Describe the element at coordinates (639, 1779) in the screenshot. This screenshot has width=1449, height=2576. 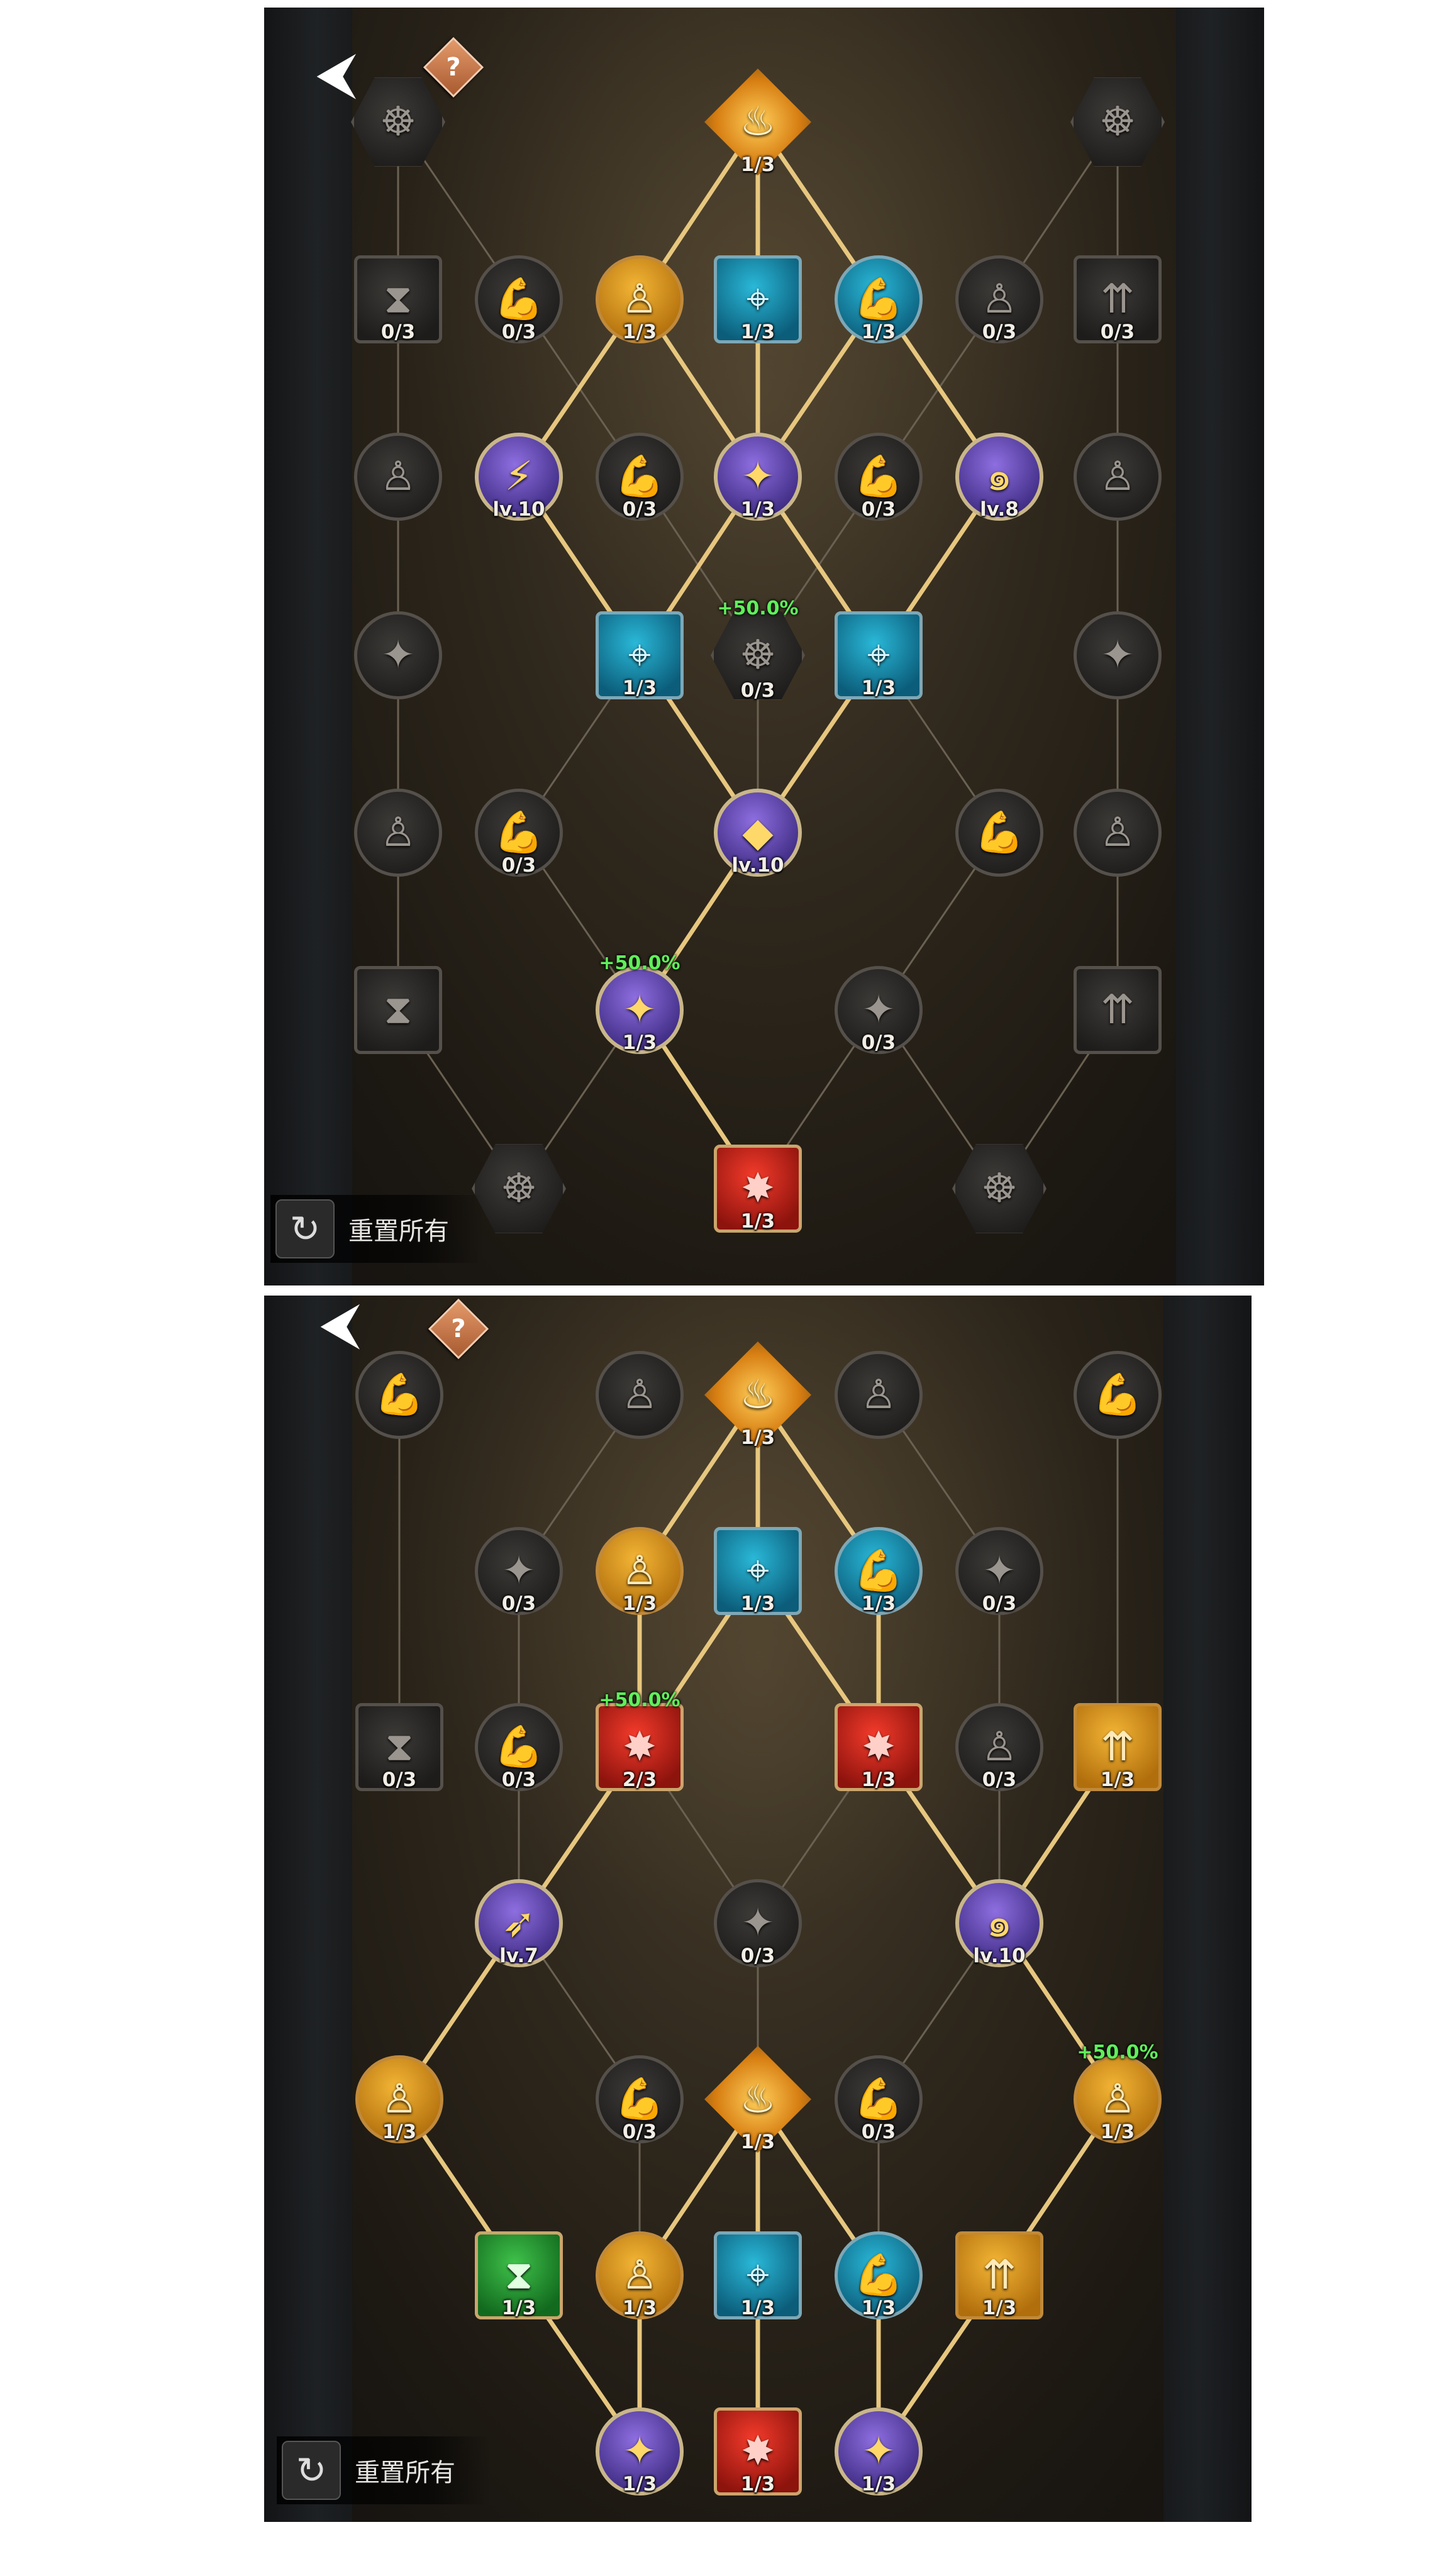
I see `talent-level: 2/3` at that location.